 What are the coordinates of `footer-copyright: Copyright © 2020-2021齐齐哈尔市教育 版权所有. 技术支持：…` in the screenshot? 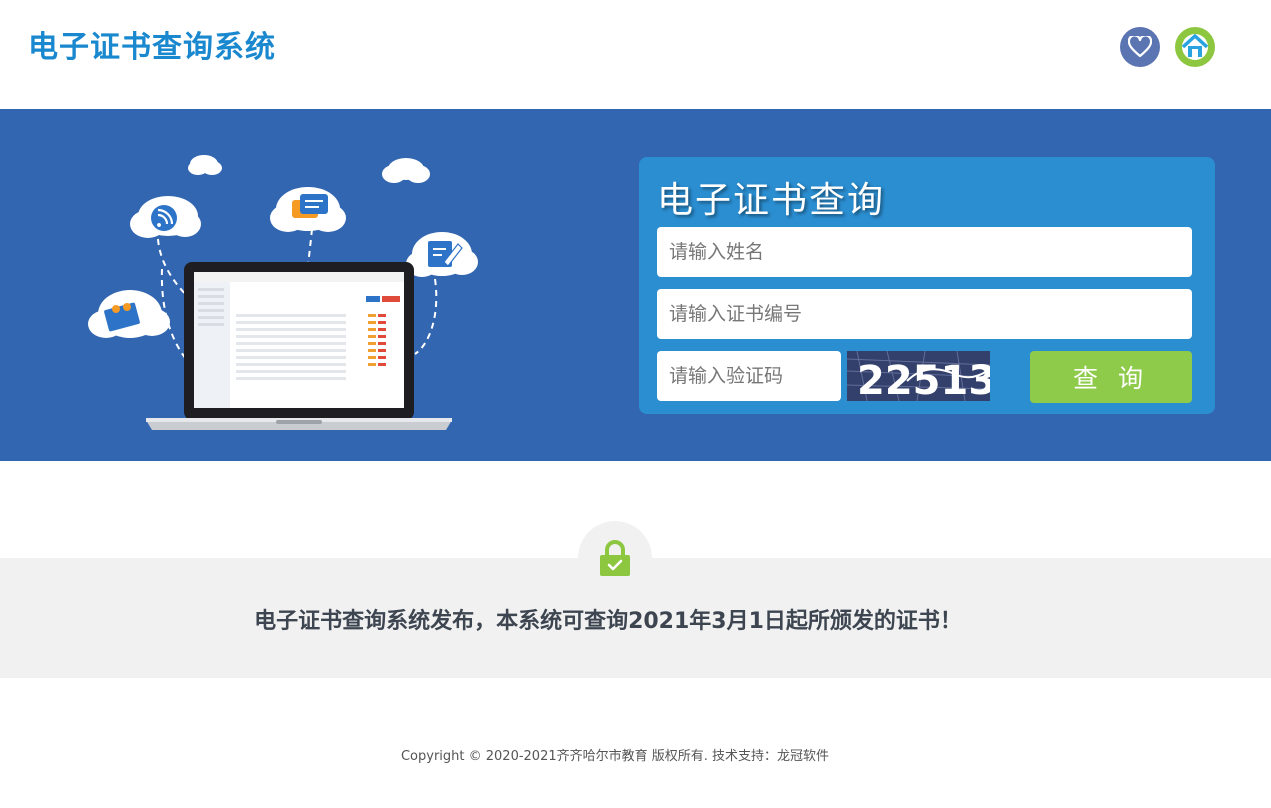 It's located at (615, 756).